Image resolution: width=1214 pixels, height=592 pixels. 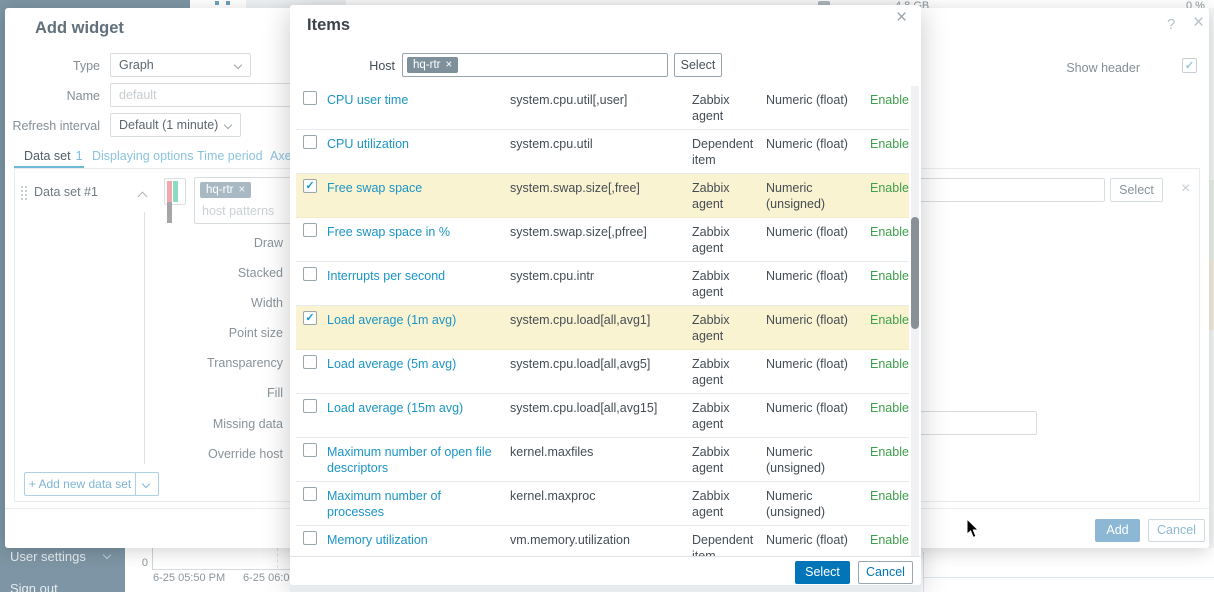 What do you see at coordinates (275, 393) in the screenshot?
I see `dataset-field-label: Fill` at bounding box center [275, 393].